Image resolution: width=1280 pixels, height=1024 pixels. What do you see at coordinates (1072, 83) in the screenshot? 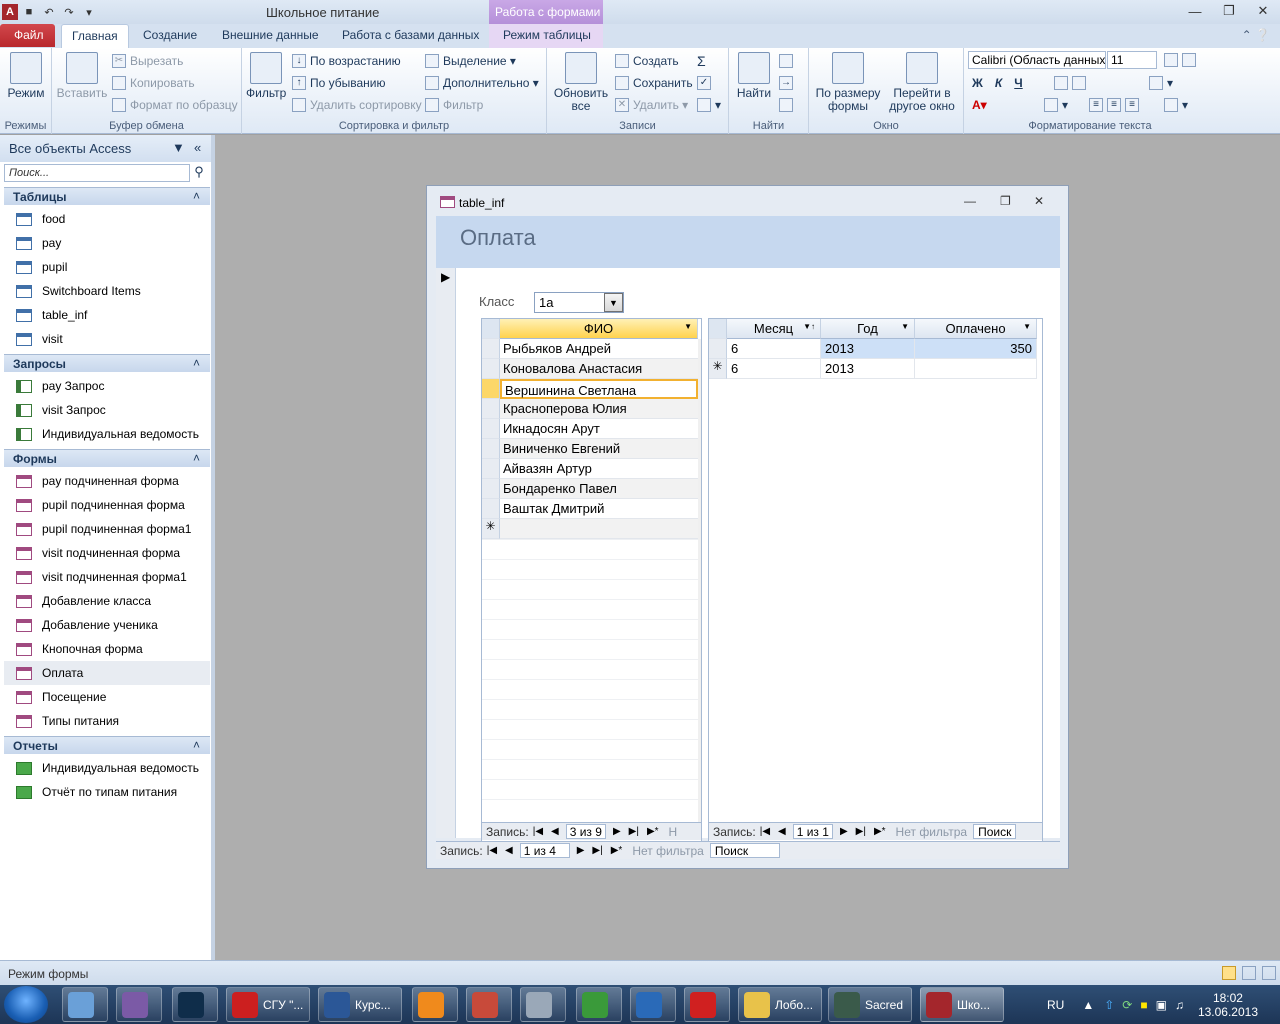
I see `indent-icon` at bounding box center [1072, 83].